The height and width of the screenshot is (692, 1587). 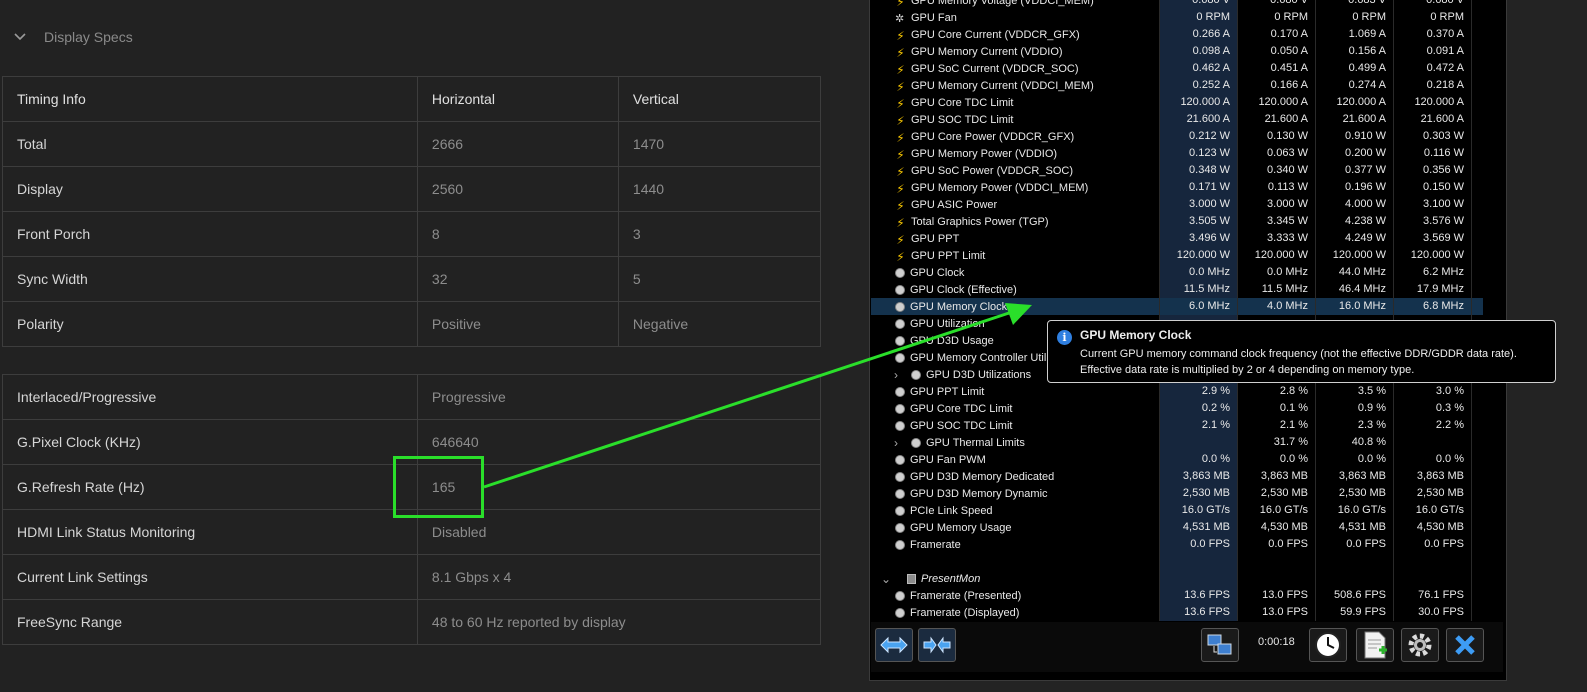 I want to click on sensor-value: 0.472 A, so click(x=1433, y=68).